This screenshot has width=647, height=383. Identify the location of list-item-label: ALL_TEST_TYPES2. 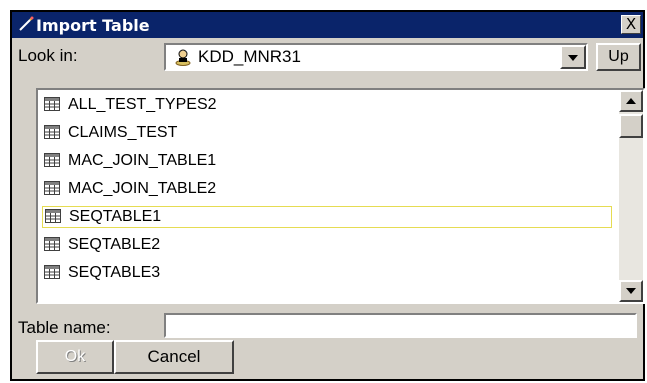
(142, 104).